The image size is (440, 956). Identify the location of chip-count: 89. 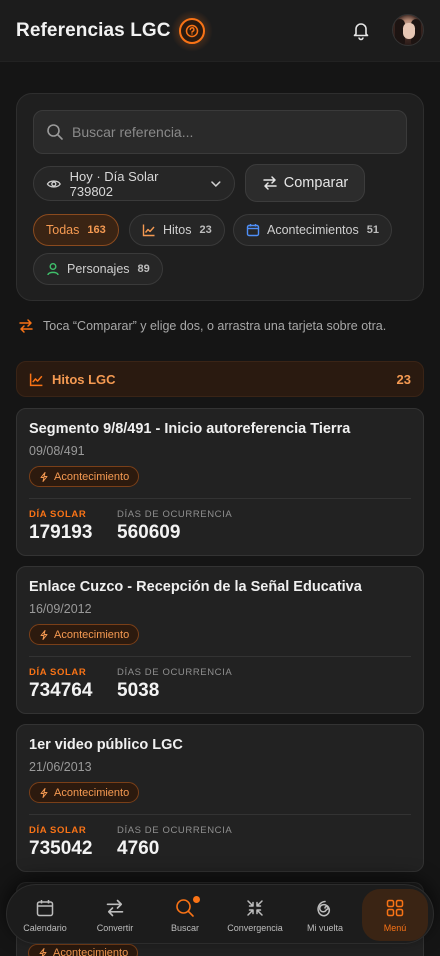
(143, 269).